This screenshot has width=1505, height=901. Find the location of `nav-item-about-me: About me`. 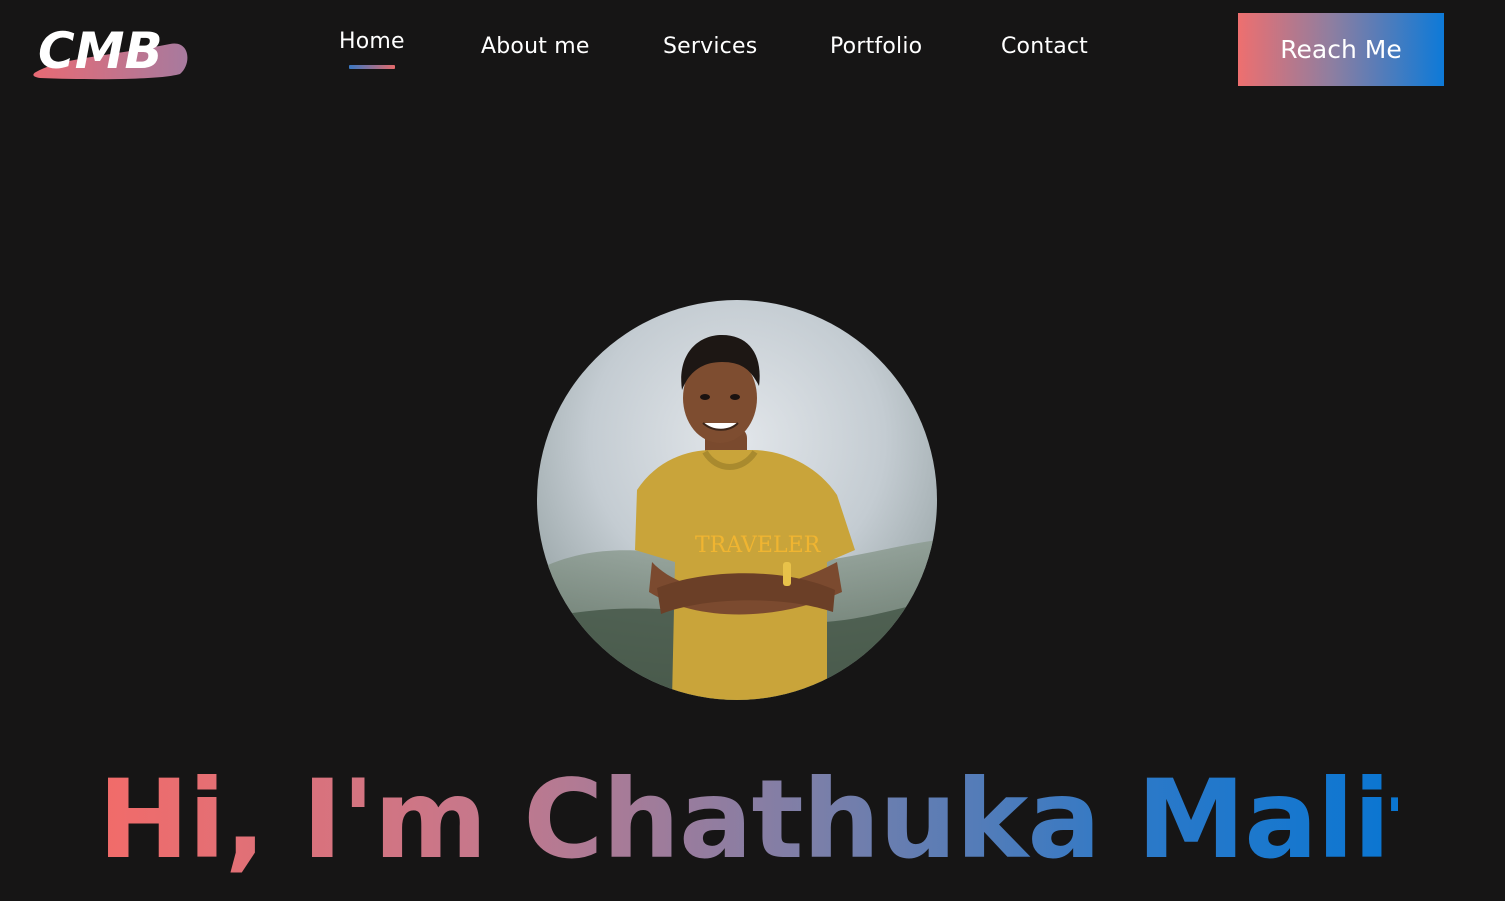

nav-item-about-me: About me is located at coordinates (535, 46).